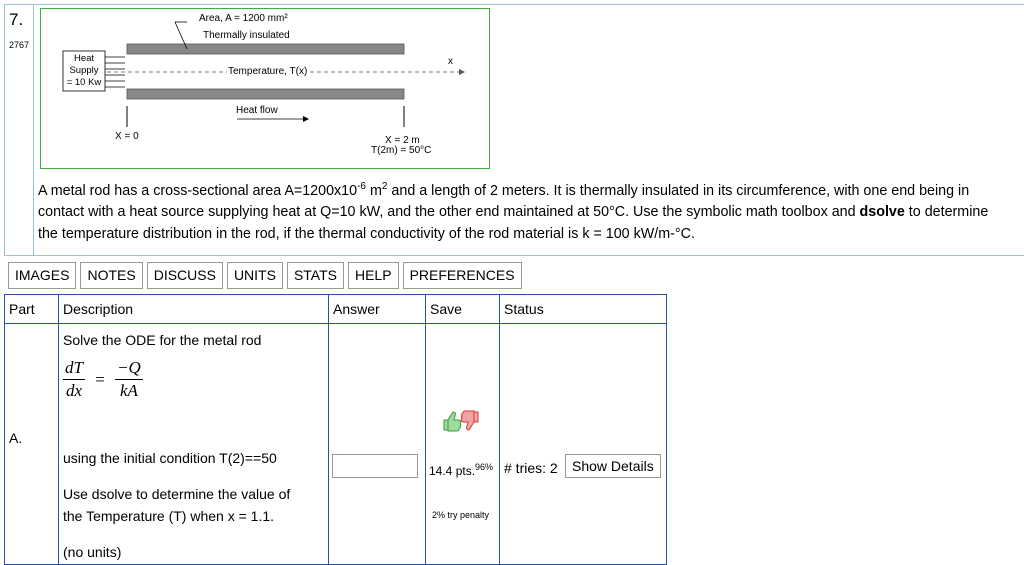 The height and width of the screenshot is (565, 1024). Describe the element at coordinates (462, 72) in the screenshot. I see `x-axis-arrowhead` at that location.